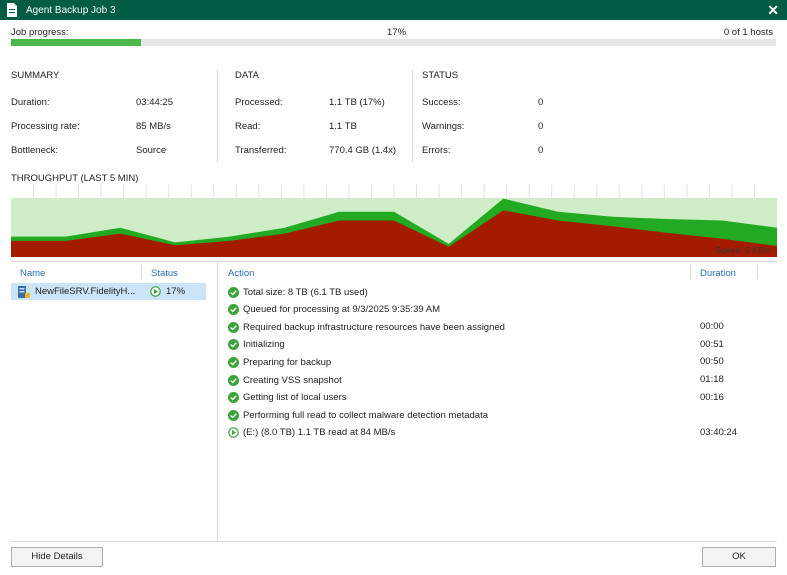 This screenshot has width=787, height=575. What do you see at coordinates (319, 433) in the screenshot?
I see `action-text: (E:) (8.0 TB) 1.1 TB read at 84 MB/s` at bounding box center [319, 433].